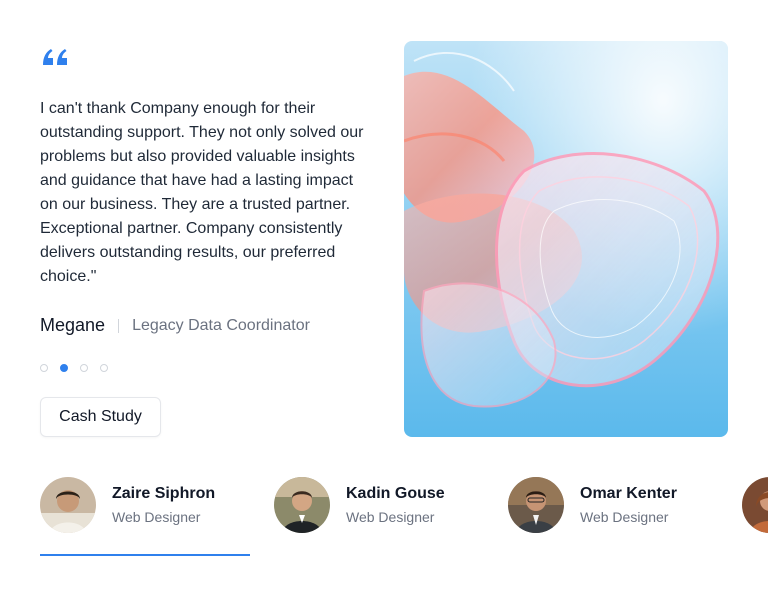  What do you see at coordinates (359, 505) in the screenshot?
I see `person-card: Kadin Gouse Web Designer` at bounding box center [359, 505].